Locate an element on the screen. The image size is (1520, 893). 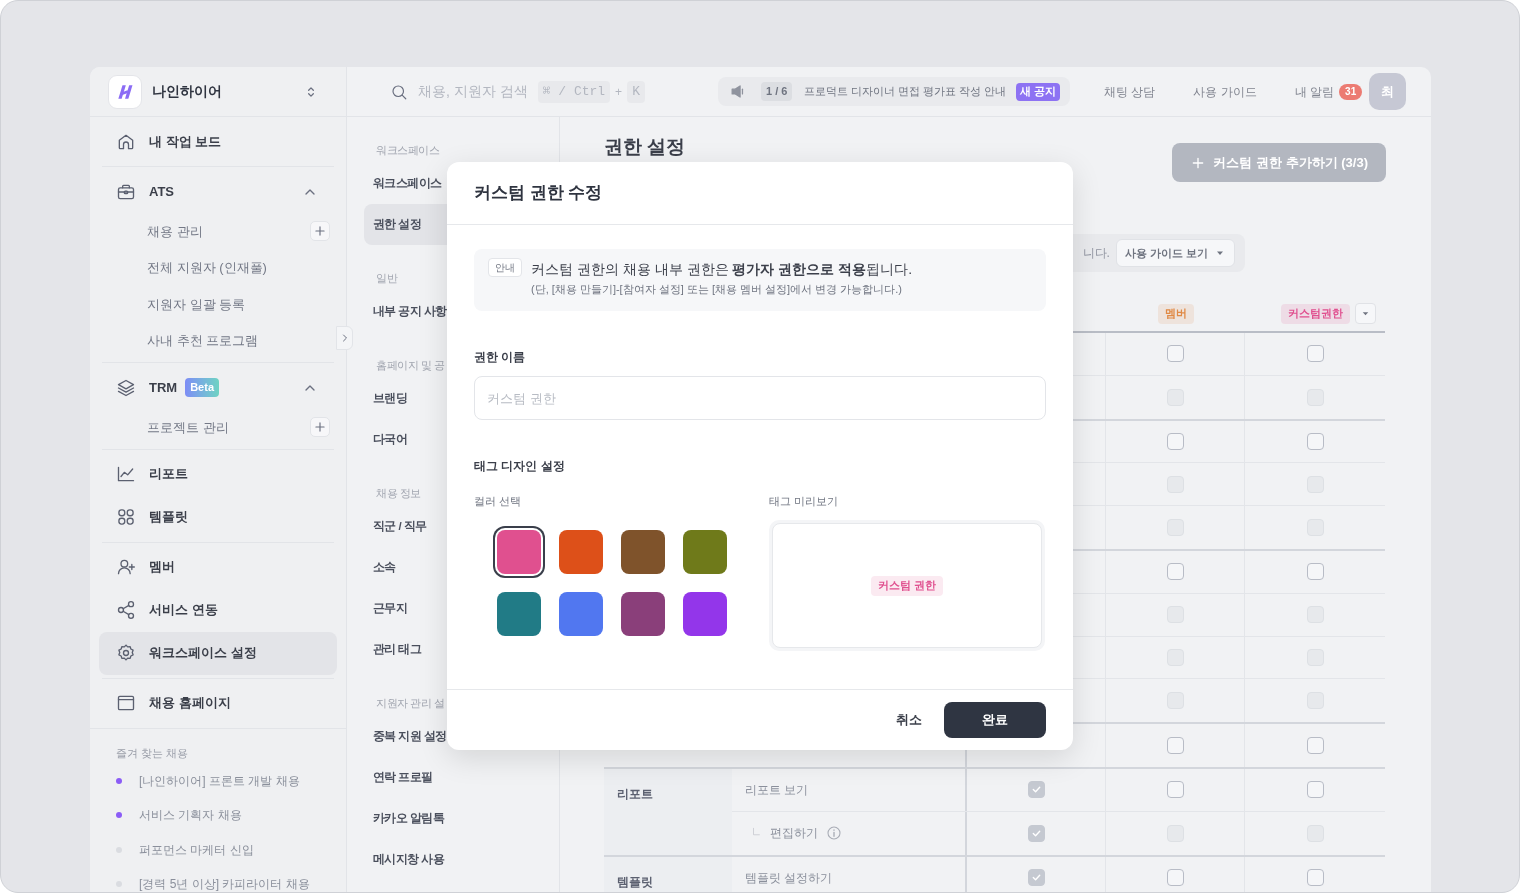
header-link: 사용 가이드 is located at coordinates (1225, 91).